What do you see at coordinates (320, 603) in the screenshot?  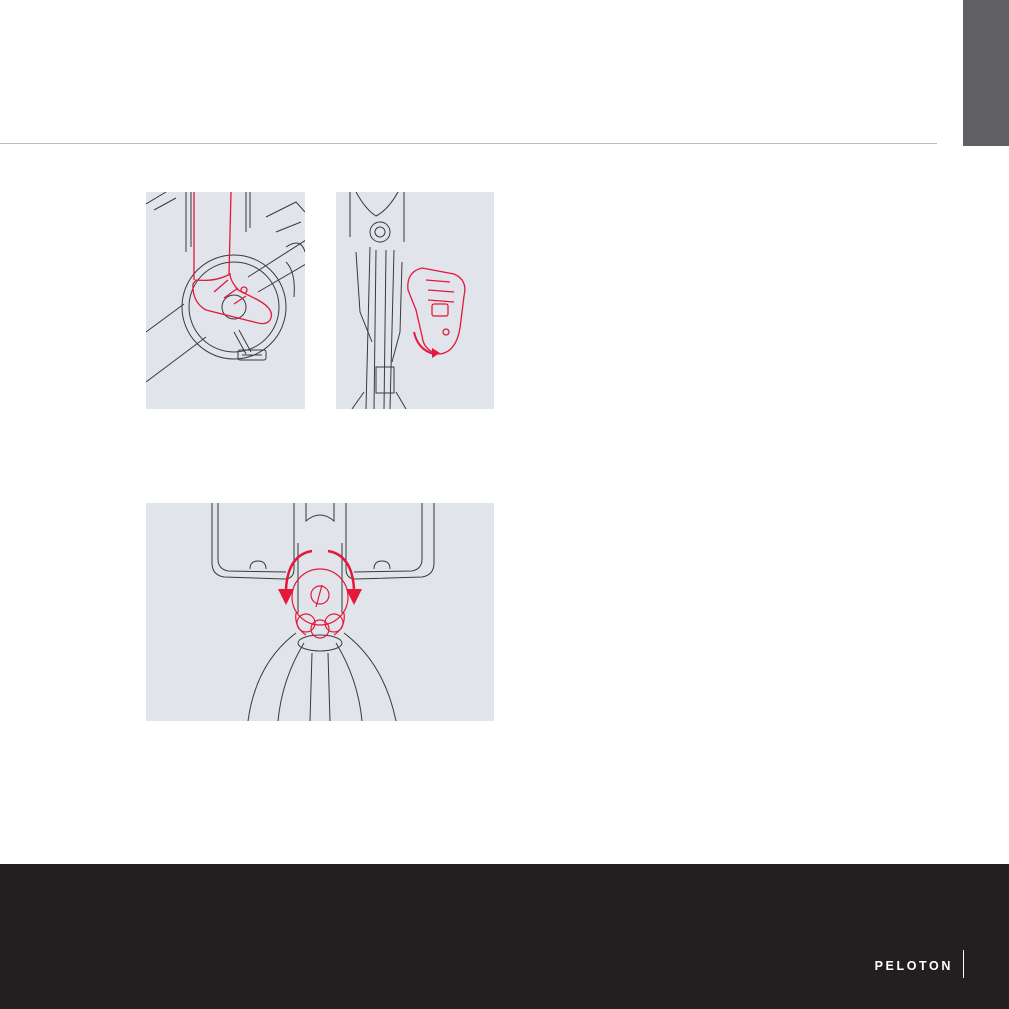 I see `peloton-logo-knob-icon` at bounding box center [320, 603].